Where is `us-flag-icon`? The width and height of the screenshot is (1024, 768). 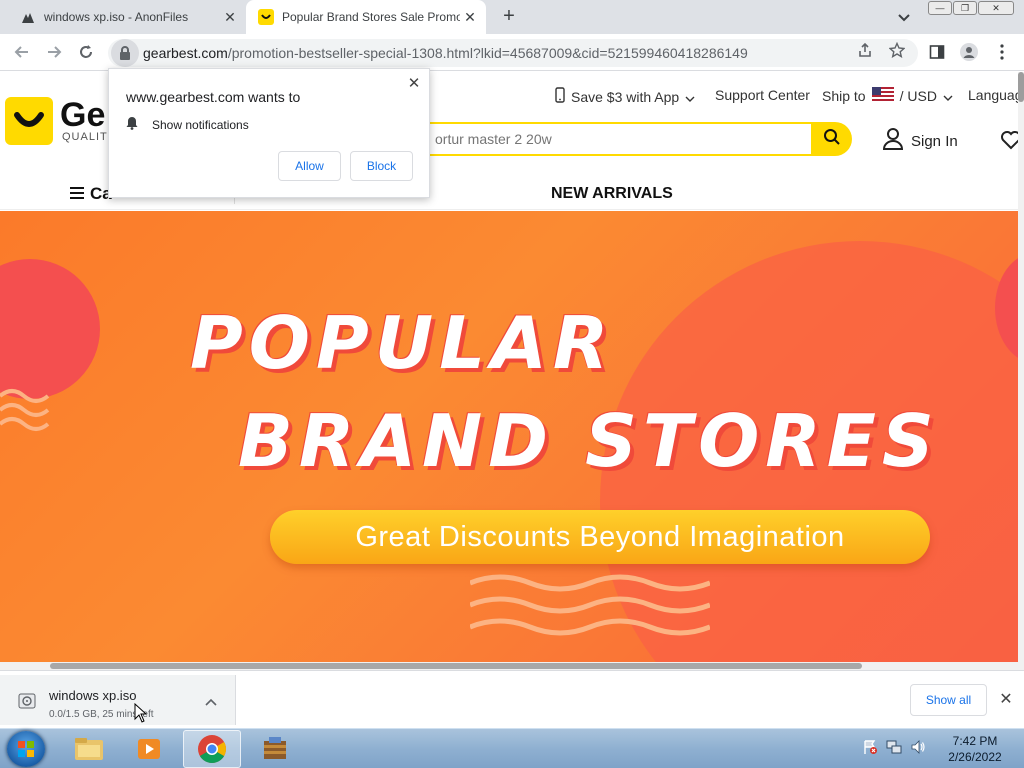
us-flag-icon is located at coordinates (882, 95).